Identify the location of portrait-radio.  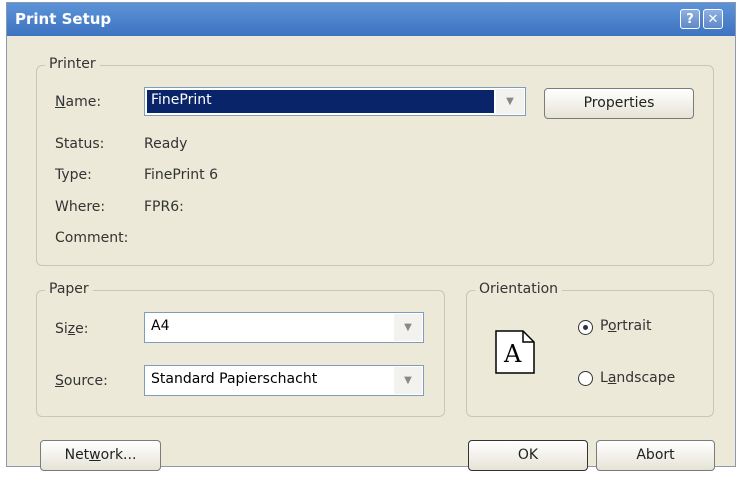
(585, 327).